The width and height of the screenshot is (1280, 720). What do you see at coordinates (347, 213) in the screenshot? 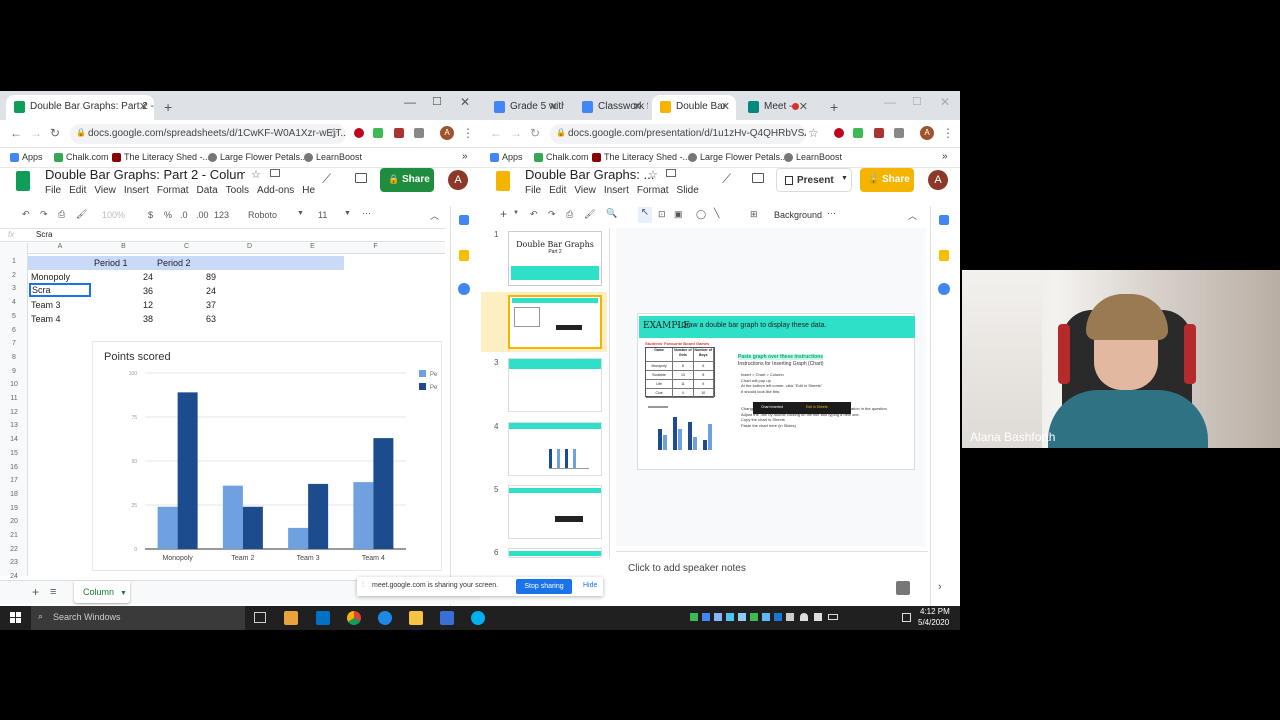
I see `size-dropdown-icon: ▼` at bounding box center [347, 213].